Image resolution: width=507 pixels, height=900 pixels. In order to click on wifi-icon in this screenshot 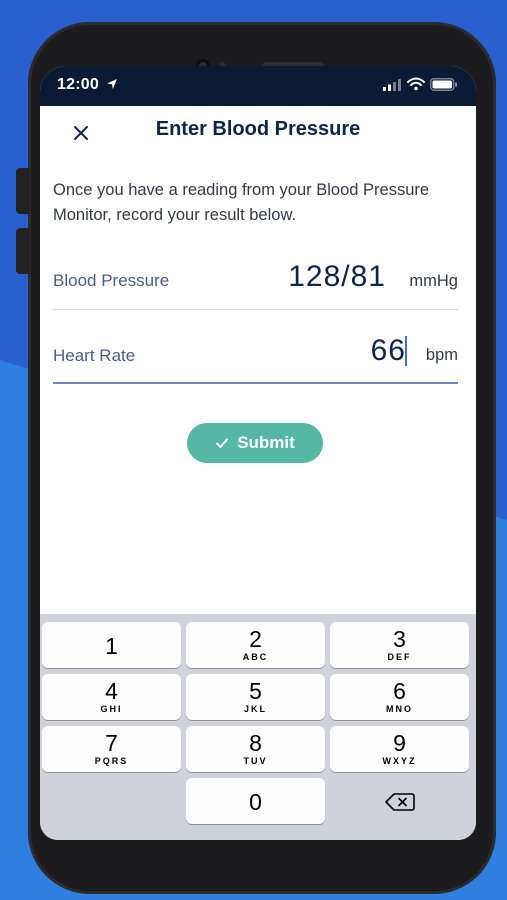, I will do `click(416, 84)`.